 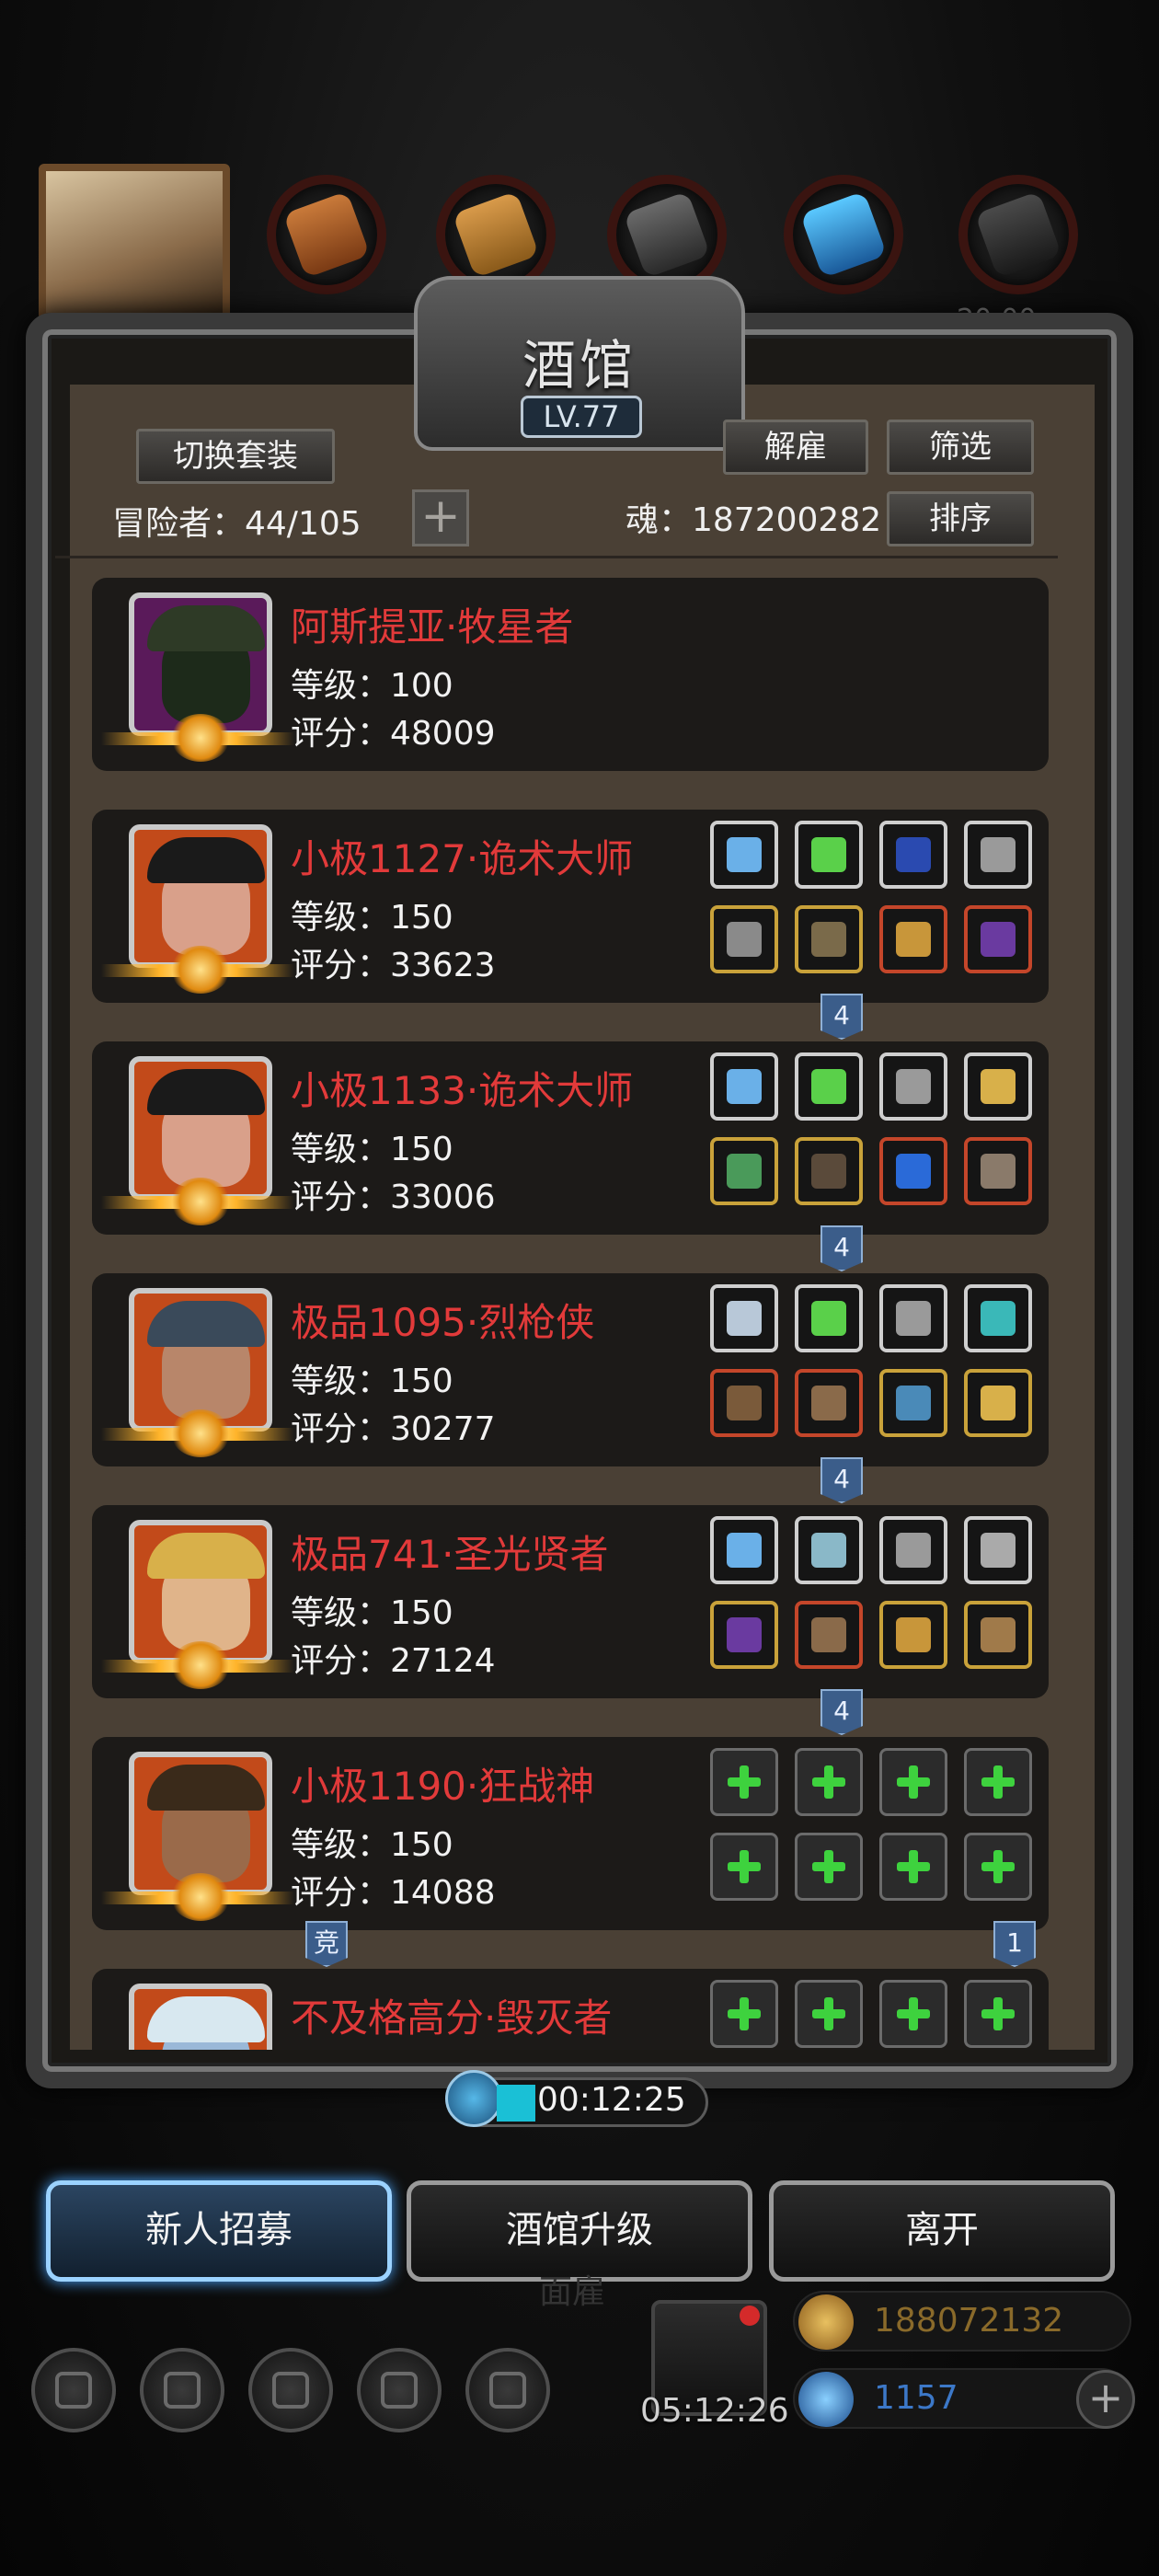 I want to click on settings-icon, so click(x=73, y=2390).